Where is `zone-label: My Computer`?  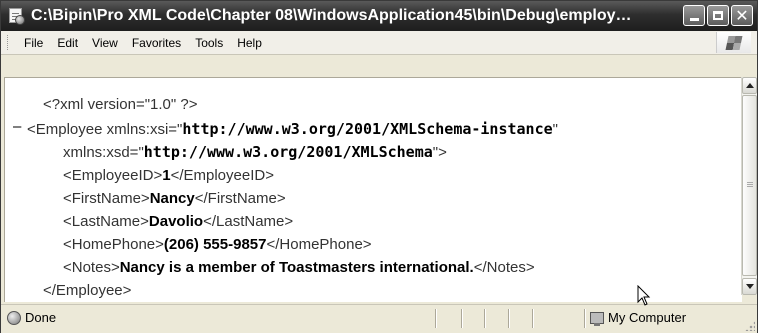 zone-label: My Computer is located at coordinates (647, 317).